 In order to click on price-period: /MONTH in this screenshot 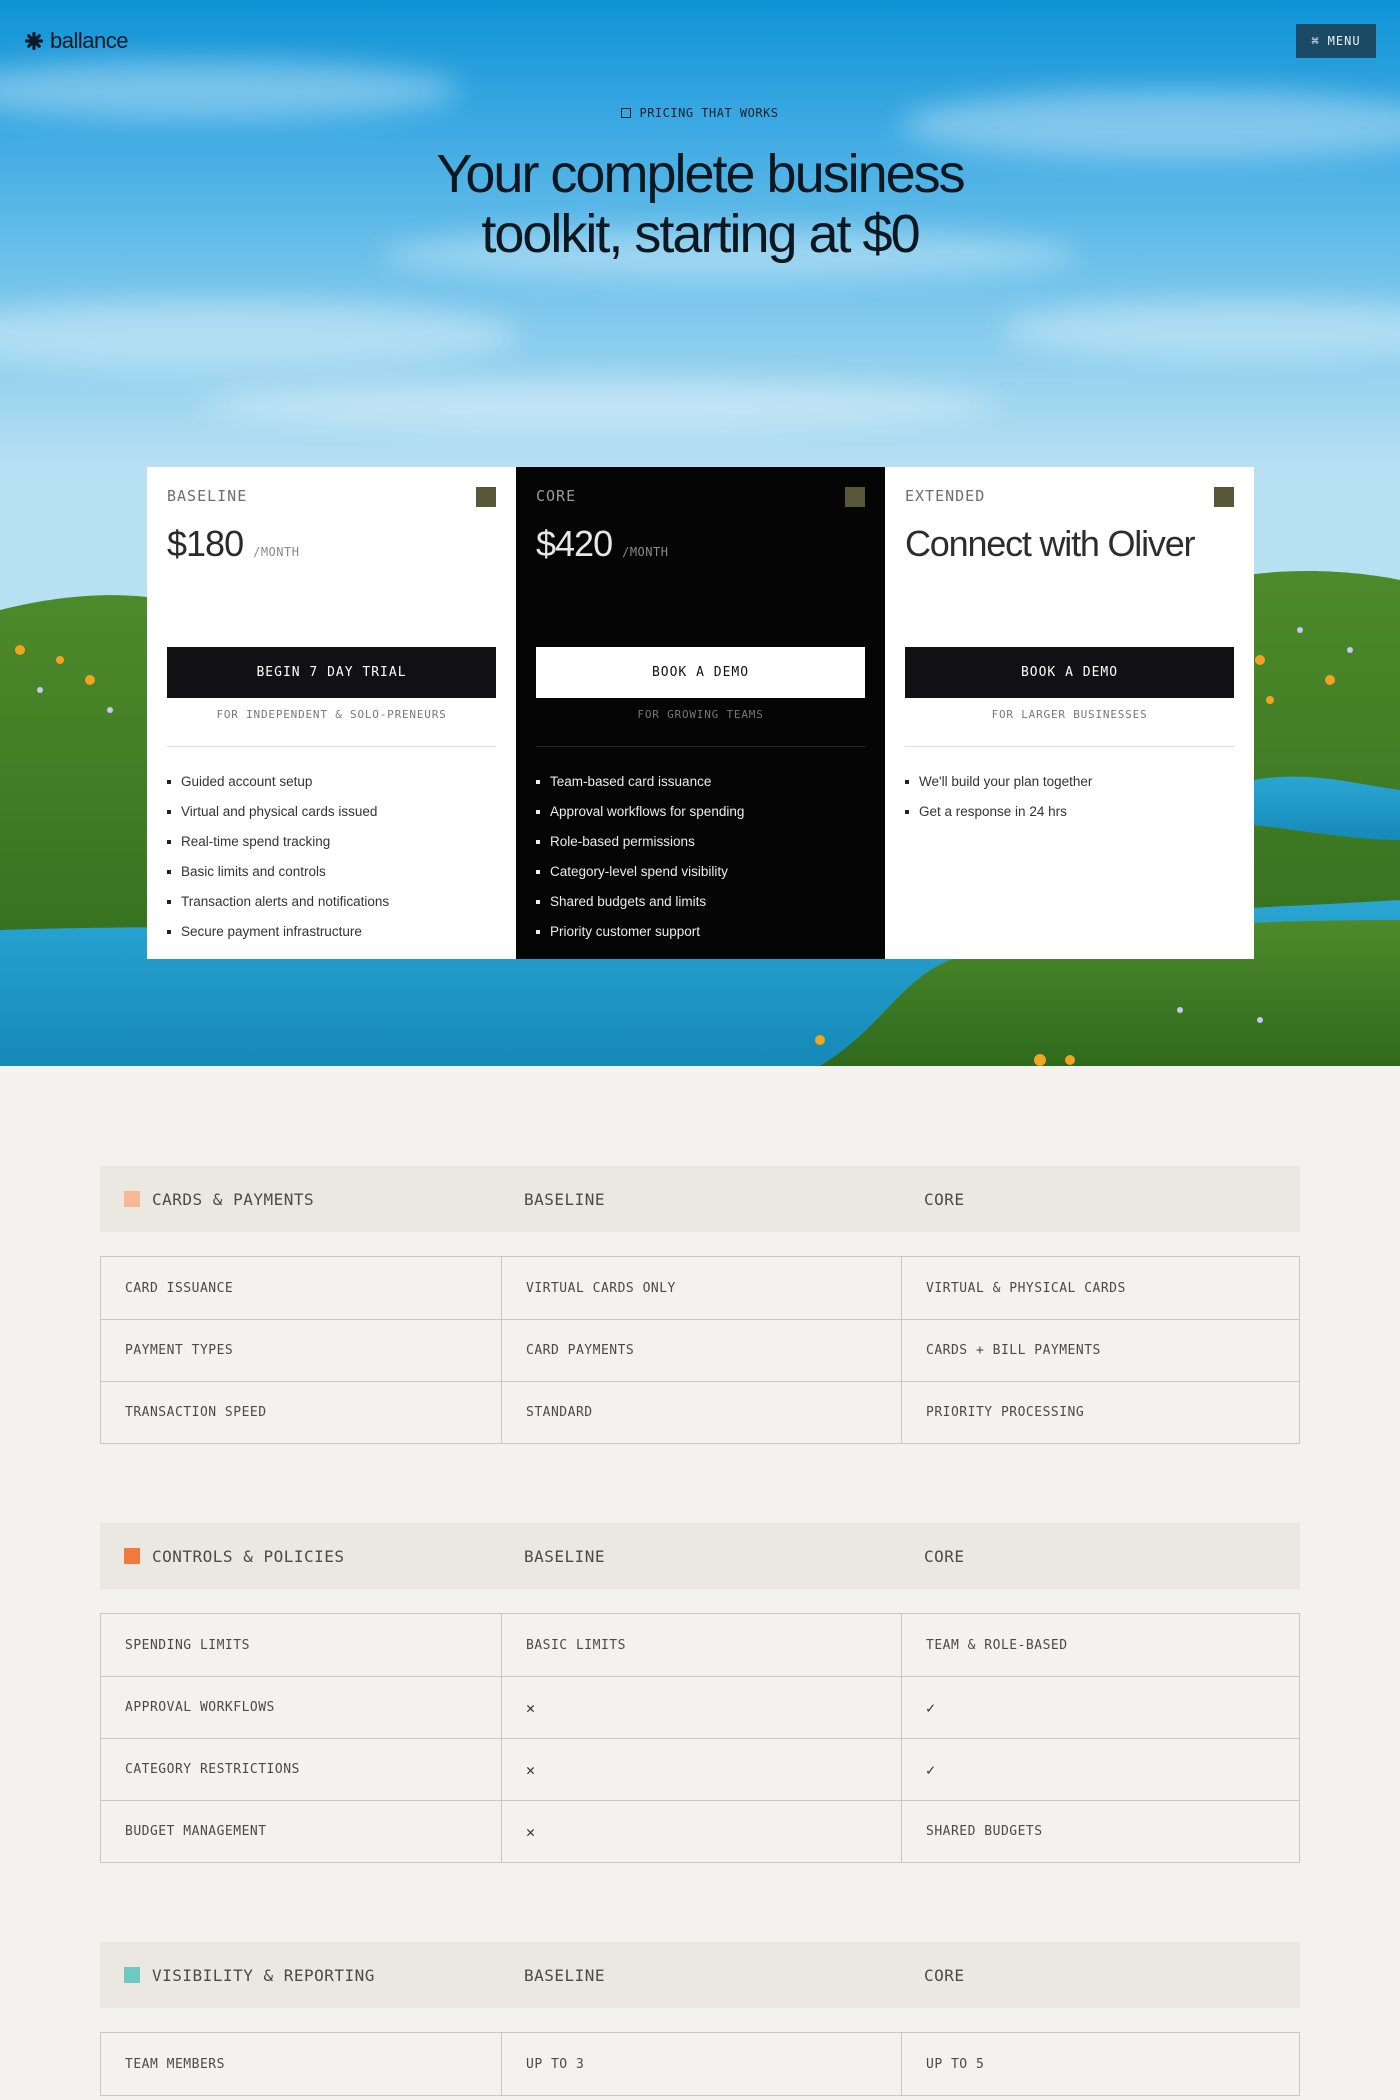, I will do `click(645, 552)`.